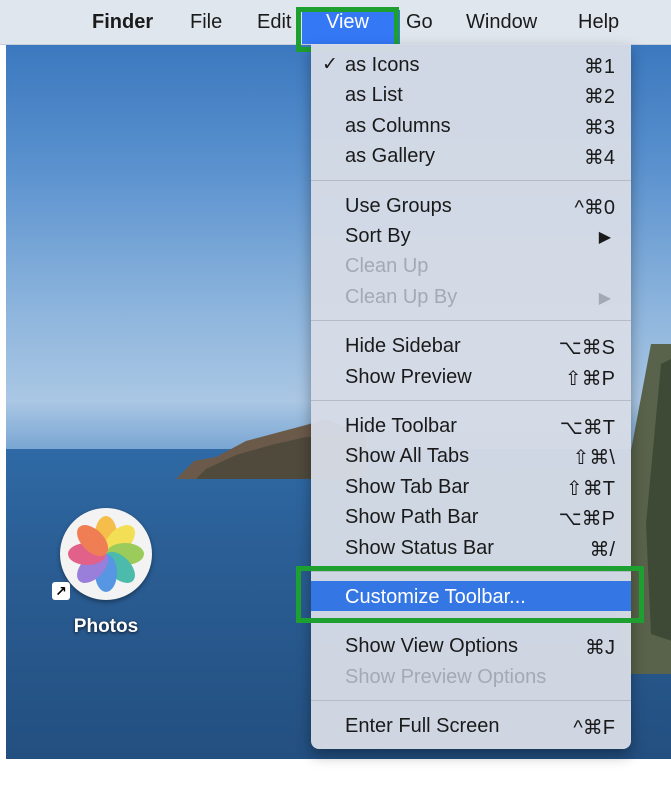 This screenshot has height=787, width=671. What do you see at coordinates (471, 455) in the screenshot?
I see `menu-item-show-all-tabs: Show All Tabs ⇧⌘\` at bounding box center [471, 455].